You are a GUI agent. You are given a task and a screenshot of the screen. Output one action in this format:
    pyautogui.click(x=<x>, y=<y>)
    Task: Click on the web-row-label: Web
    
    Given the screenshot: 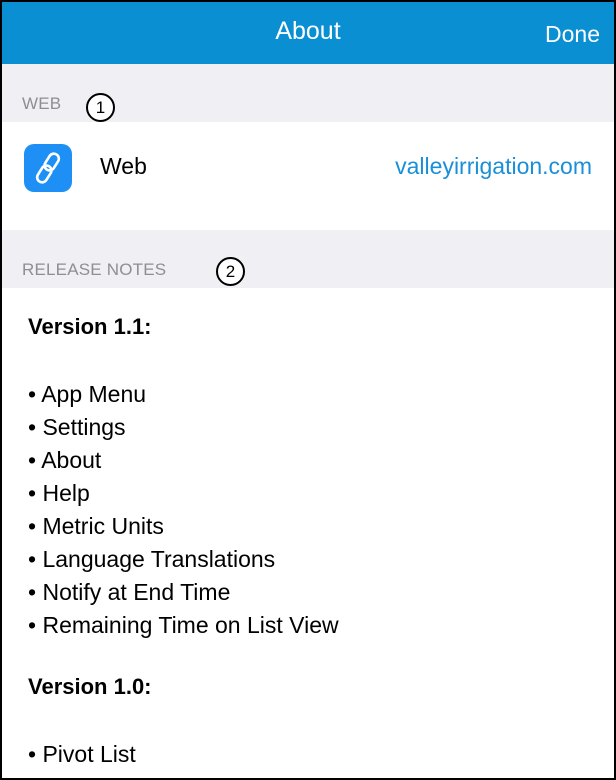 What is the action you would take?
    pyautogui.click(x=123, y=166)
    